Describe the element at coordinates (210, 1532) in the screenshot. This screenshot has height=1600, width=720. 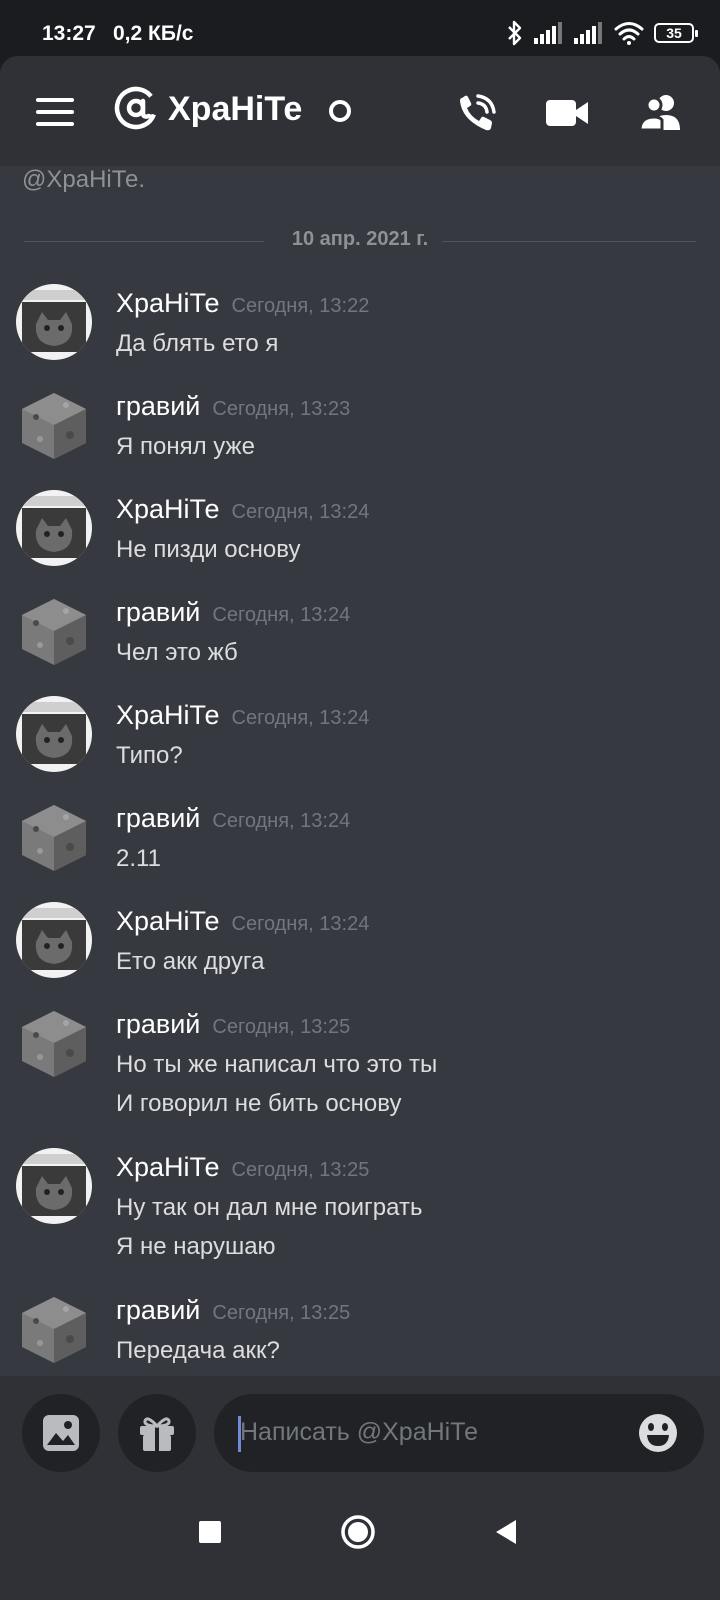
I see `recents-icon` at that location.